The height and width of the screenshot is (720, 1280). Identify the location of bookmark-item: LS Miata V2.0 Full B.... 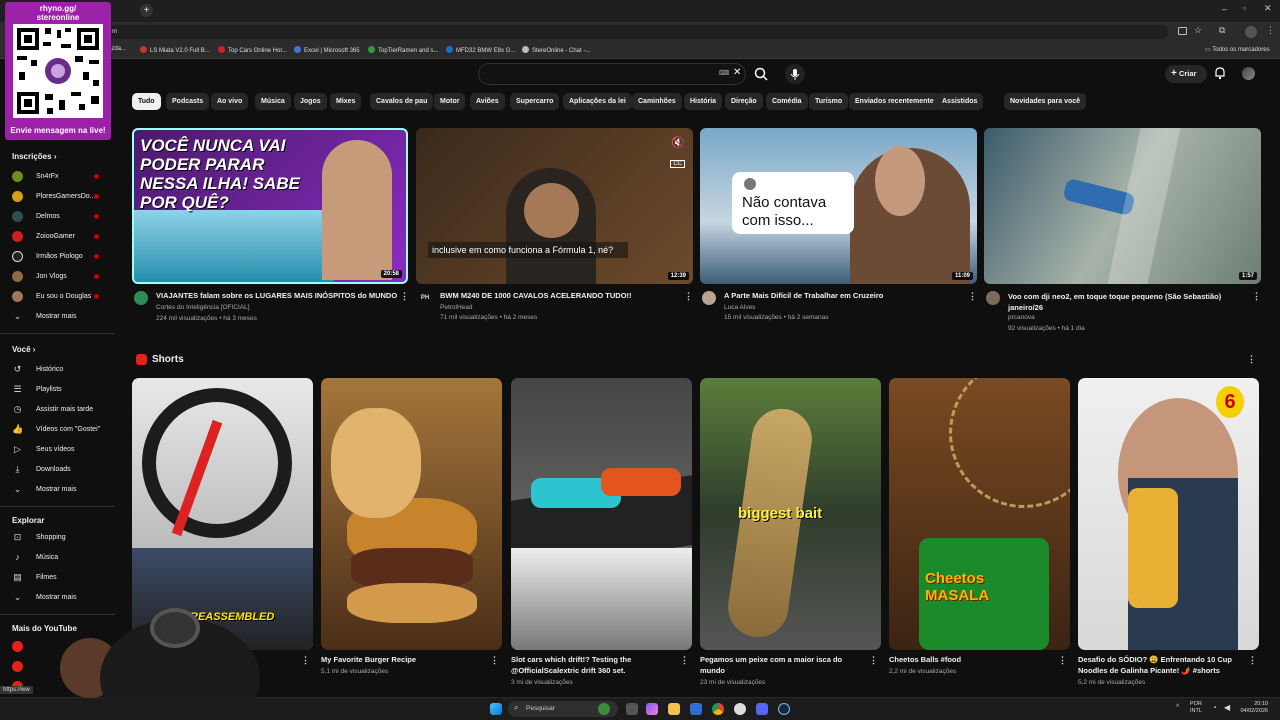
(175, 50).